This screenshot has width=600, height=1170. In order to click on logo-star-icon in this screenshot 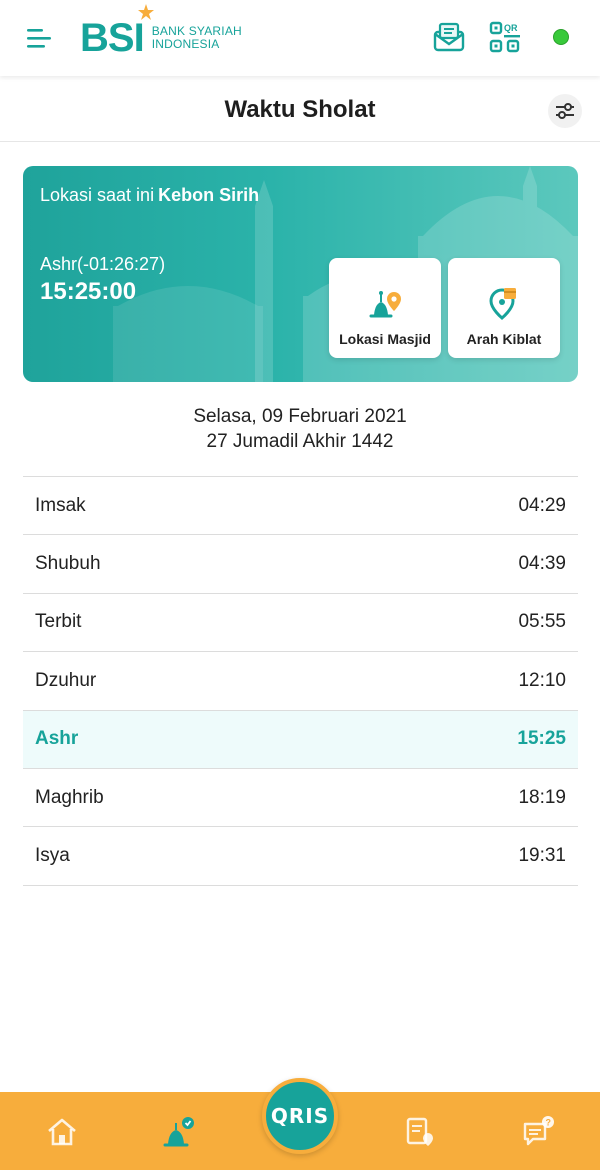, I will do `click(146, 12)`.